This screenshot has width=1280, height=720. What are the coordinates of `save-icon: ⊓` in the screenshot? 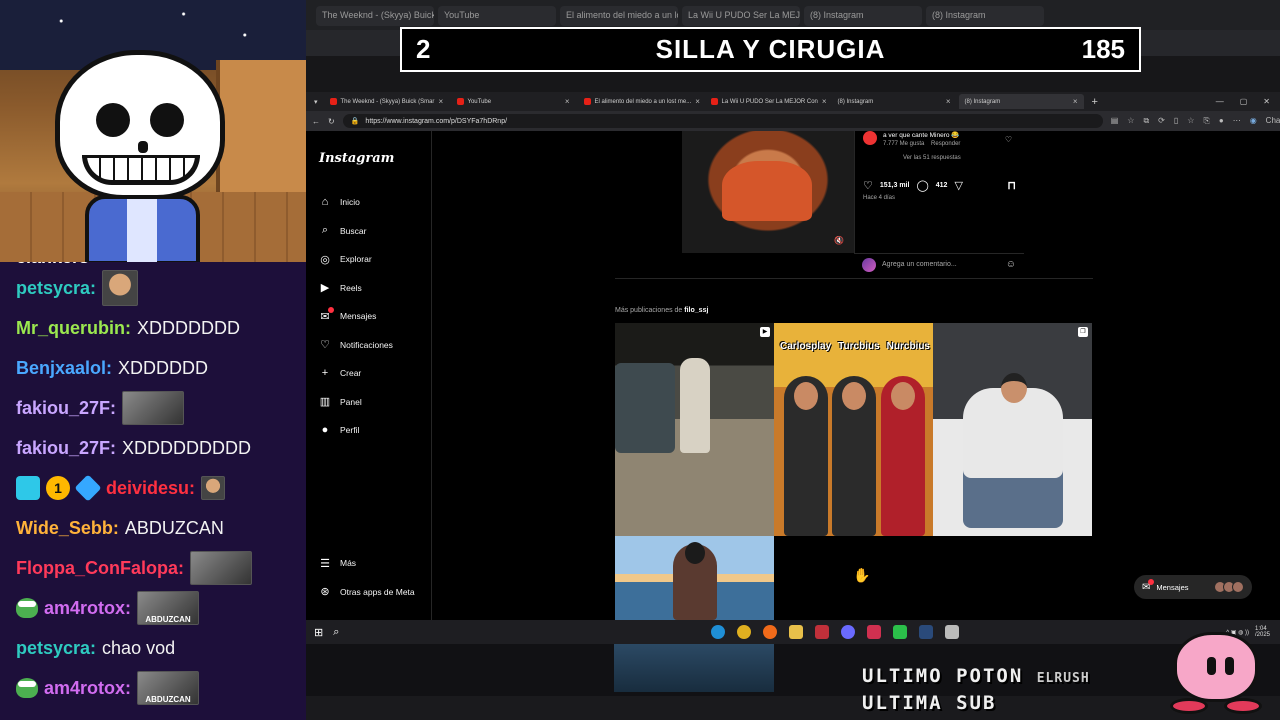 It's located at (1011, 185).